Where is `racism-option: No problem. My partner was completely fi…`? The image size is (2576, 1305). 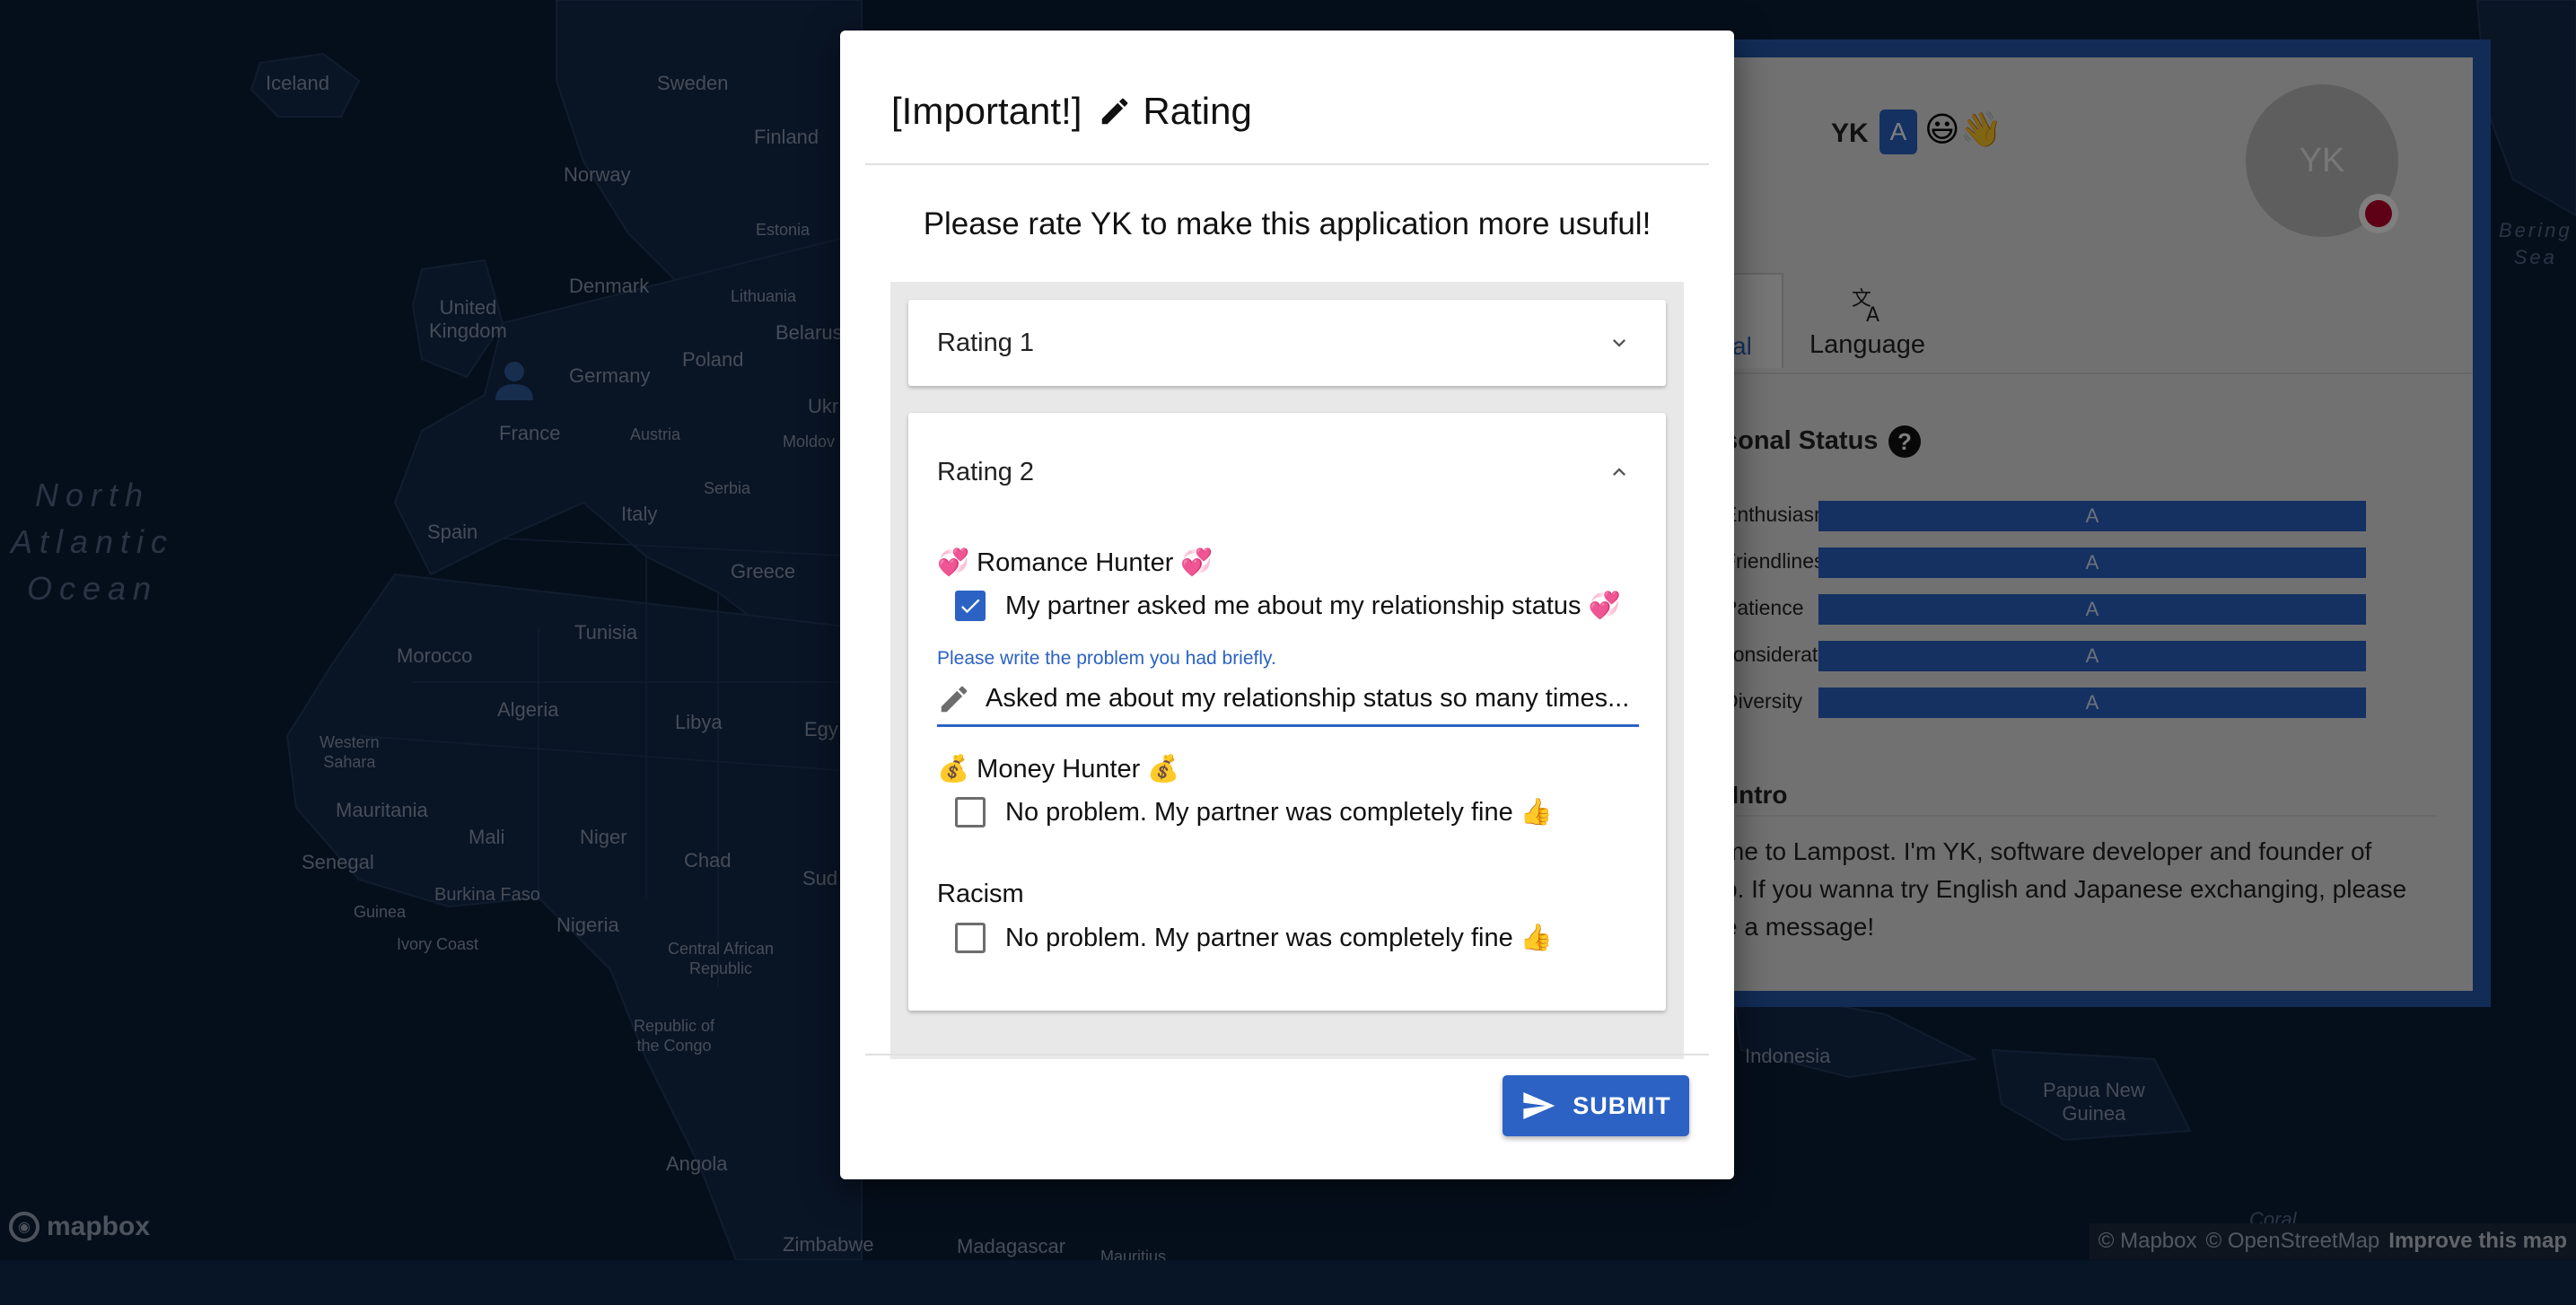
racism-option: No problem. My partner was completely fi… is located at coordinates (1254, 938).